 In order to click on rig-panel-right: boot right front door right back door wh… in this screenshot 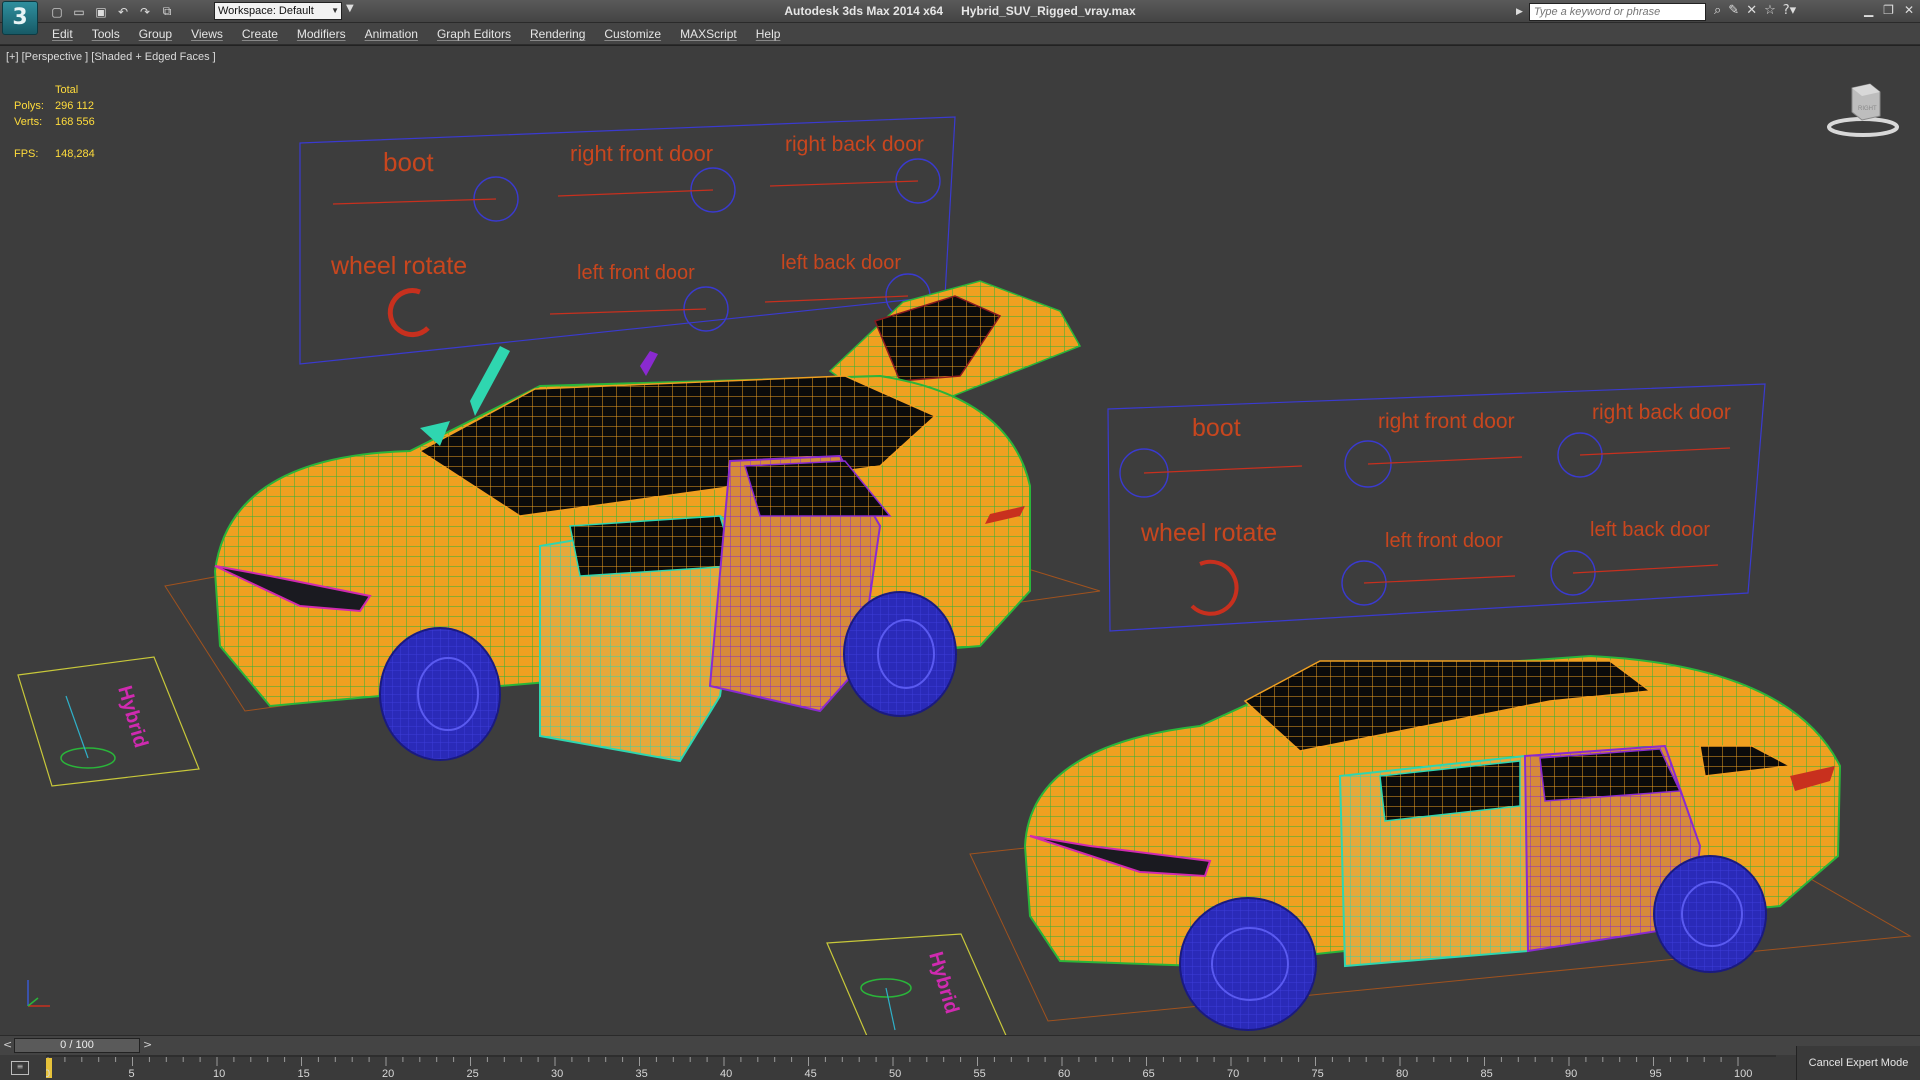, I will do `click(1436, 507)`.